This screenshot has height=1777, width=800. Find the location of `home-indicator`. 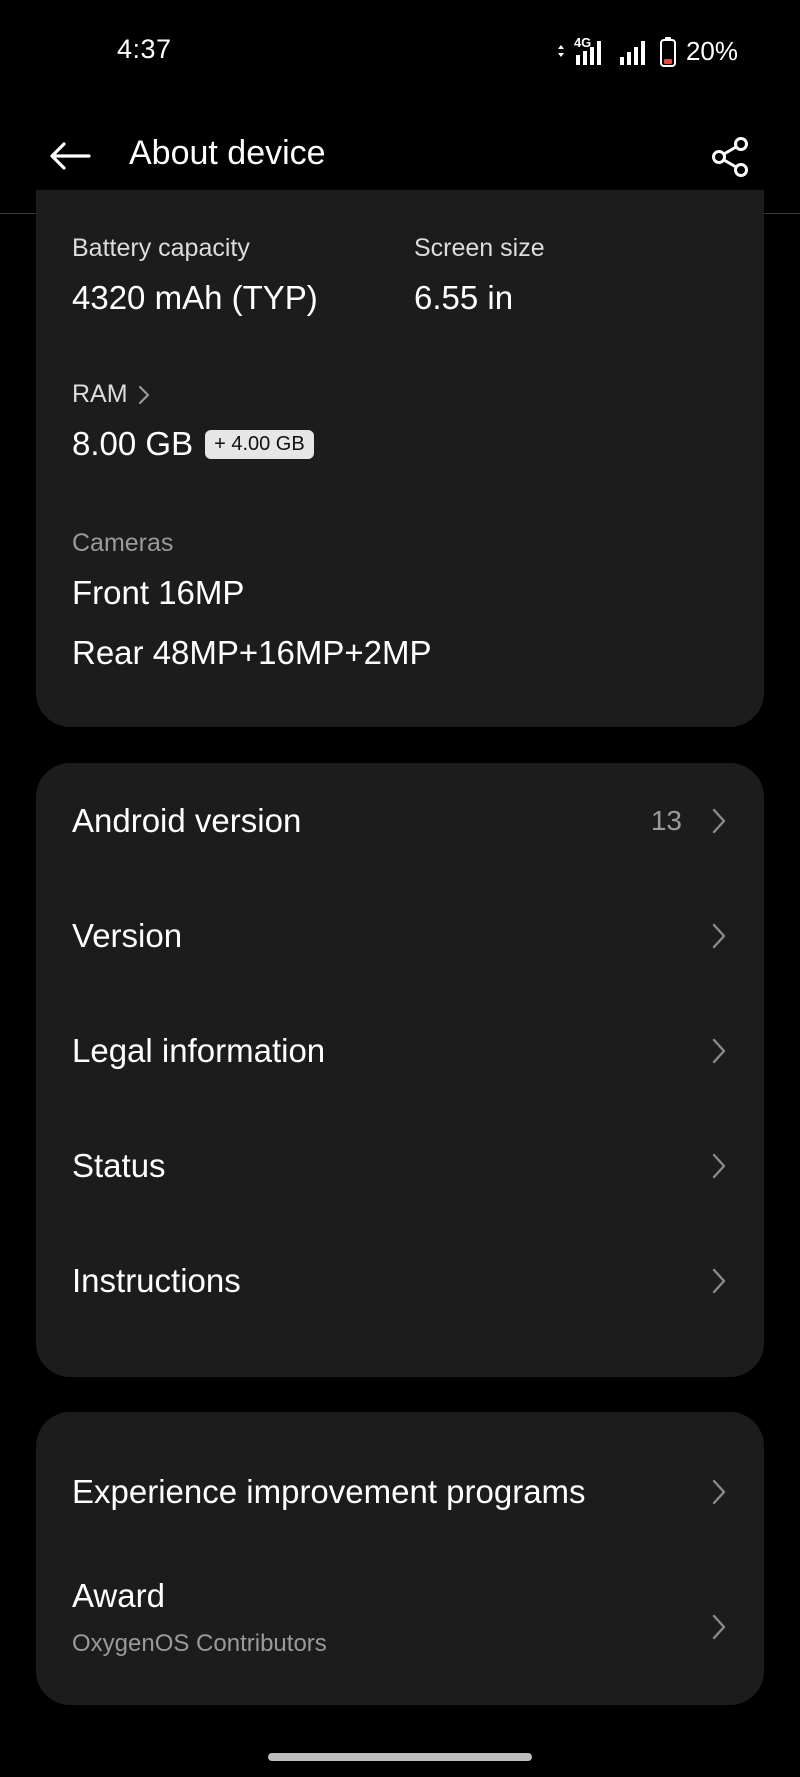

home-indicator is located at coordinates (400, 1757).